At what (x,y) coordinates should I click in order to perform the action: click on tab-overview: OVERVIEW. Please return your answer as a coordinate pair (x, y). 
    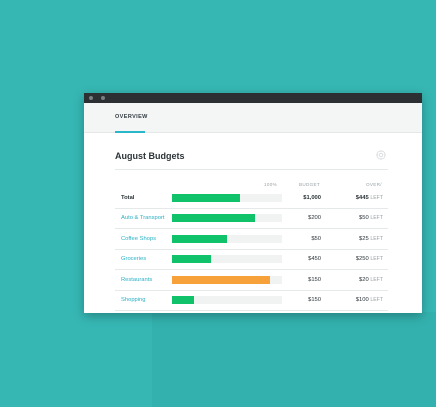
    Looking at the image, I should click on (131, 117).